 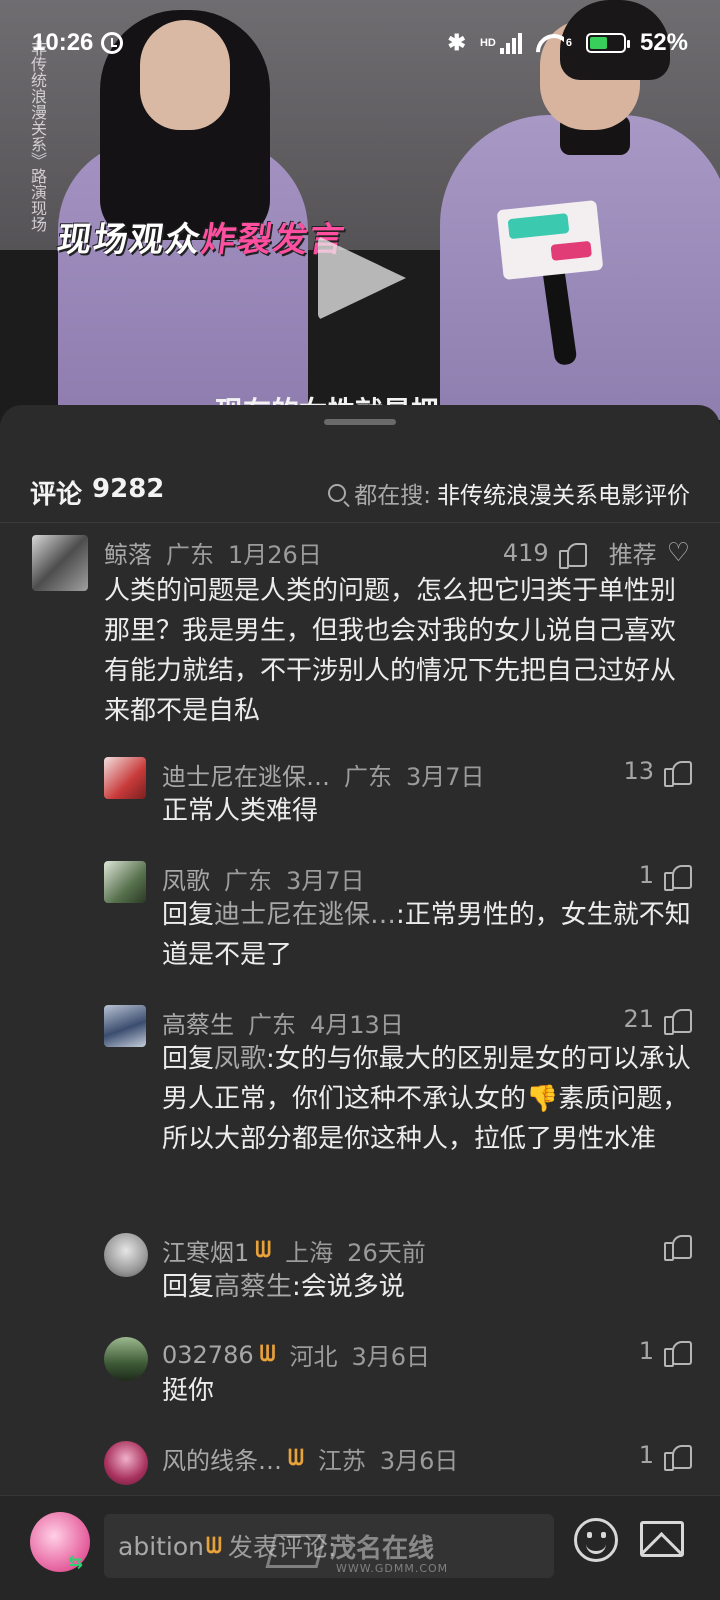 I want to click on trending-search-link: 都在搜: 非传统浪漫关系电影评价, so click(x=509, y=493).